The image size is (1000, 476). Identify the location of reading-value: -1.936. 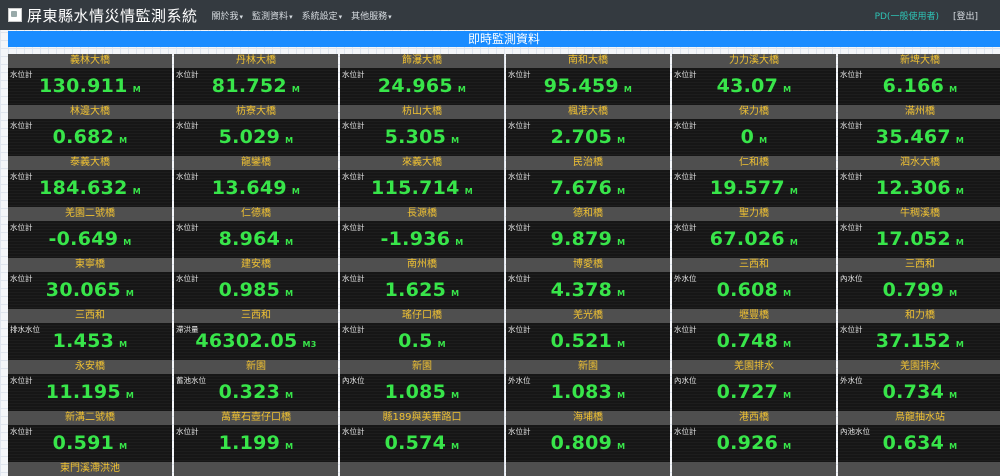
(415, 239).